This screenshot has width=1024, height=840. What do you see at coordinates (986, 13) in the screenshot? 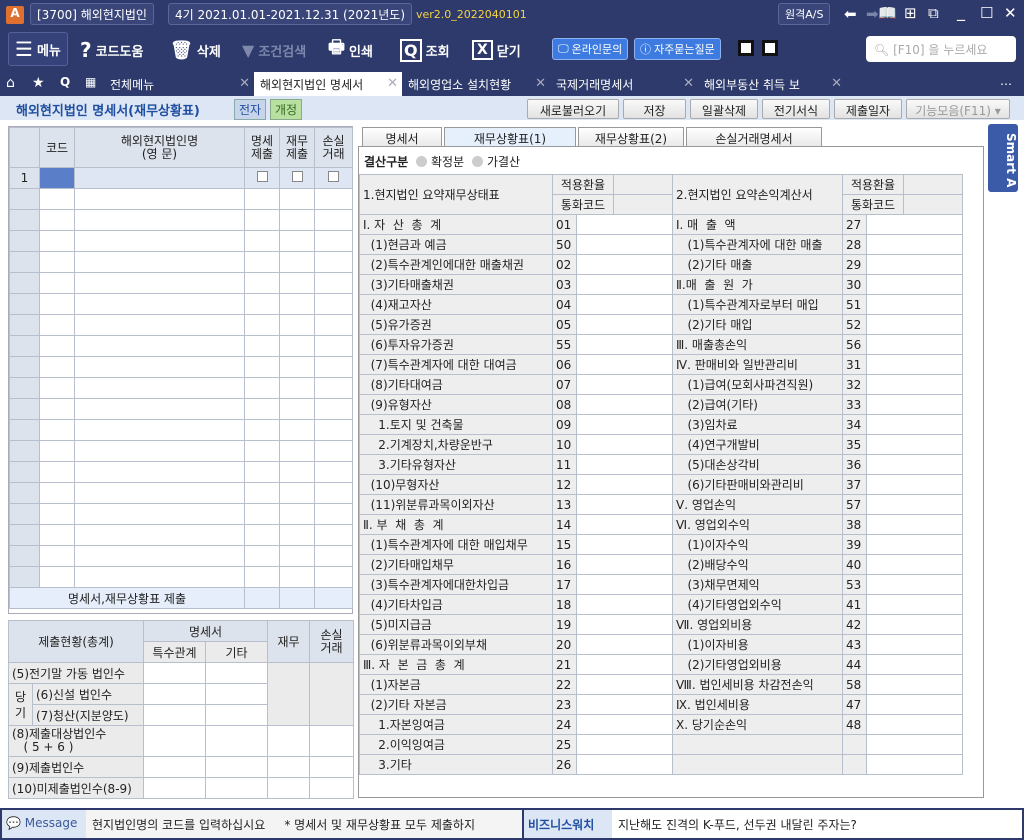
I see `maximize-icon: ☐` at bounding box center [986, 13].